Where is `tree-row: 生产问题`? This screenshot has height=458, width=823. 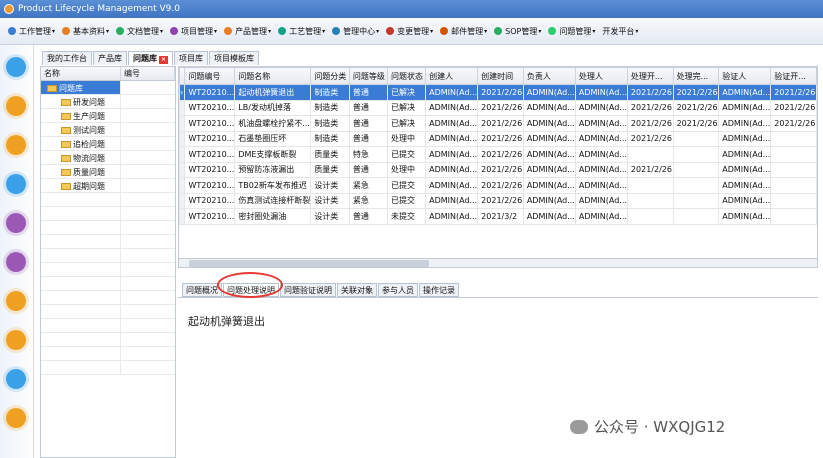
tree-row: 生产问题 is located at coordinates (108, 116).